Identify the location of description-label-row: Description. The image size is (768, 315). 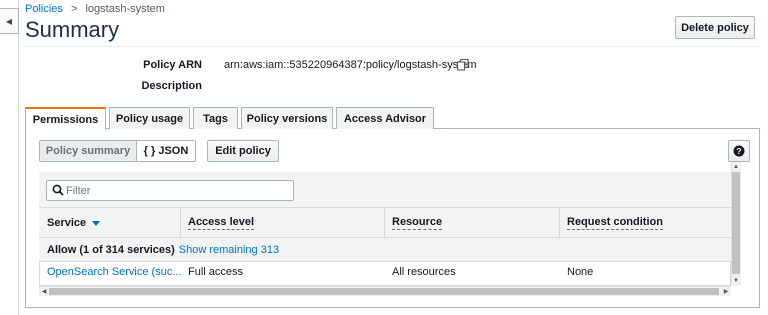
(151, 87).